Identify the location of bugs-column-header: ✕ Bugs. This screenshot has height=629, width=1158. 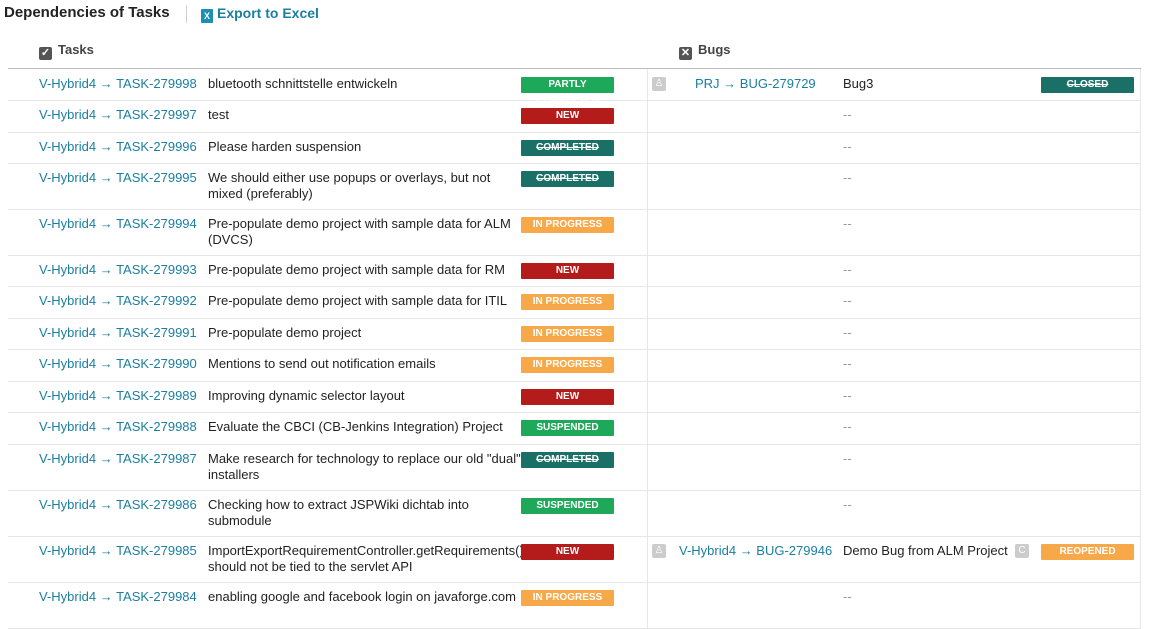
(705, 51).